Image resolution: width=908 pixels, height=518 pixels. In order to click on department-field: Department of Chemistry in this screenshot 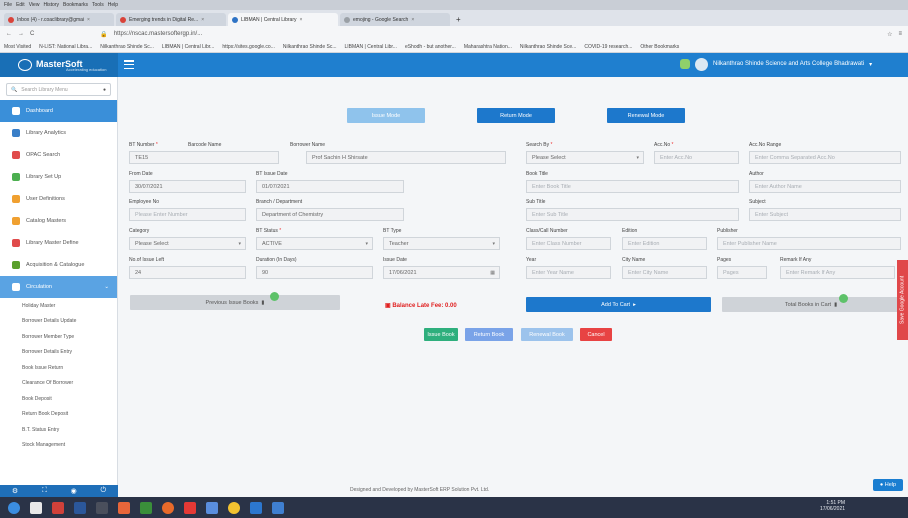, I will do `click(330, 214)`.